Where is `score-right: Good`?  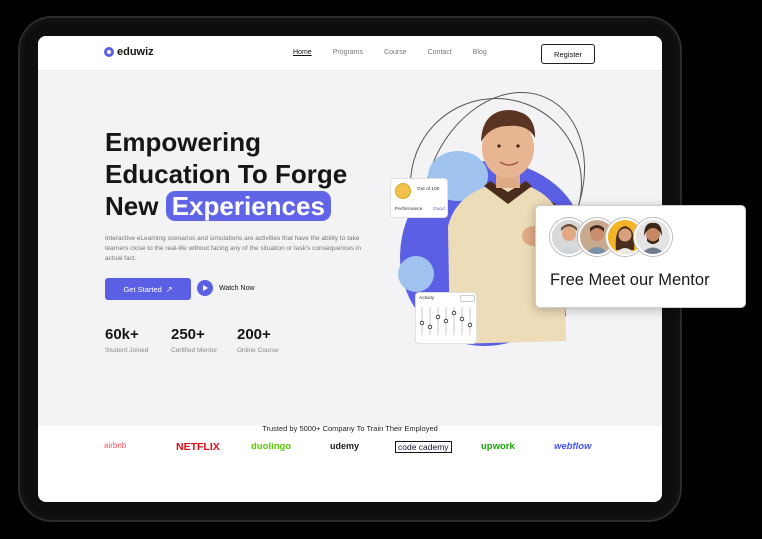
score-right: Good is located at coordinates (439, 209).